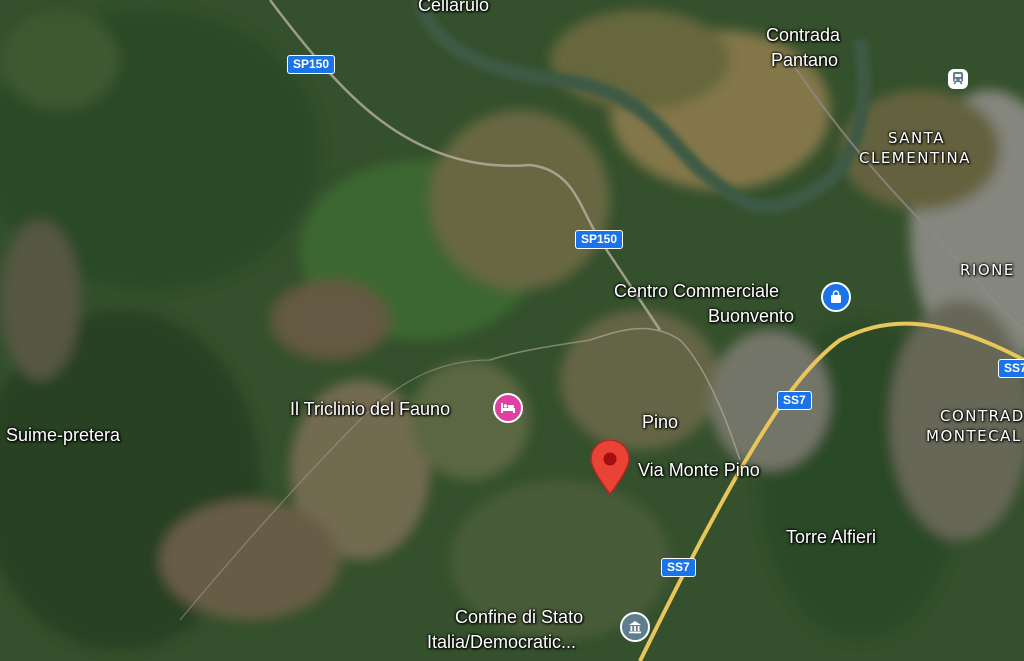 This screenshot has width=1024, height=661. What do you see at coordinates (63, 435) in the screenshot?
I see `place-label-suime-pretera: Suime-pretera` at bounding box center [63, 435].